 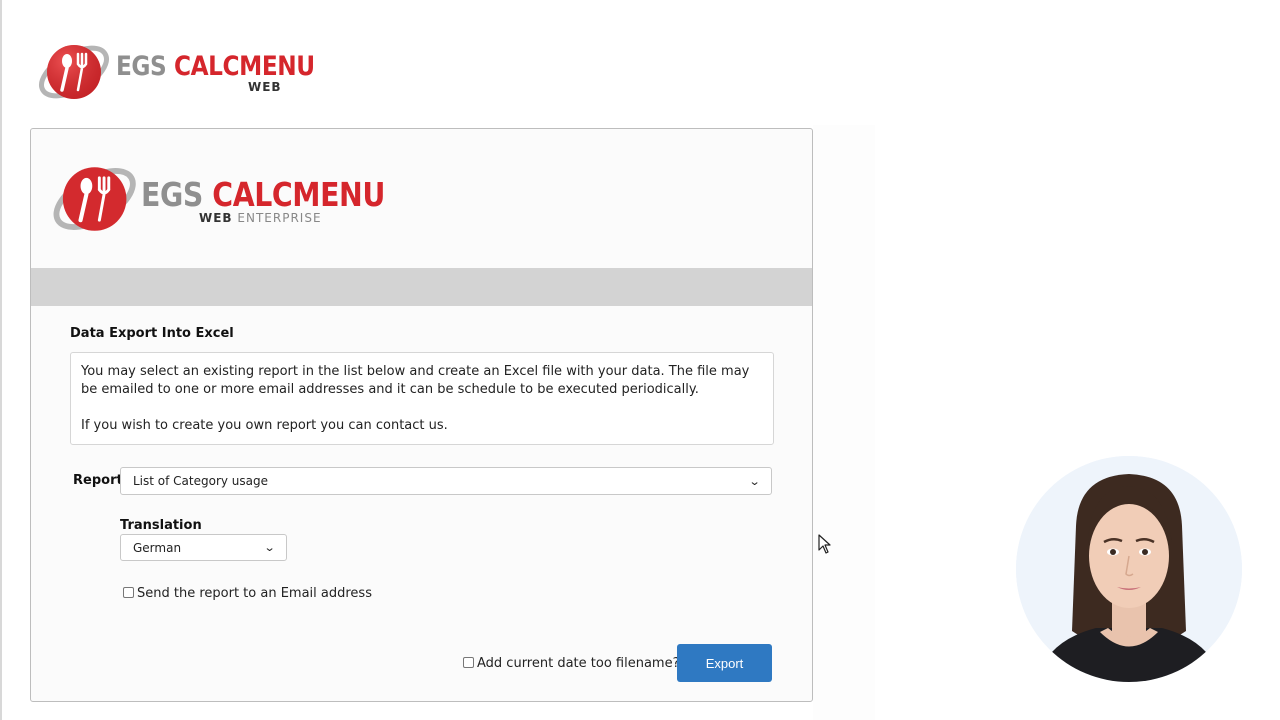 I want to click on report-label: Report, so click(x=98, y=480).